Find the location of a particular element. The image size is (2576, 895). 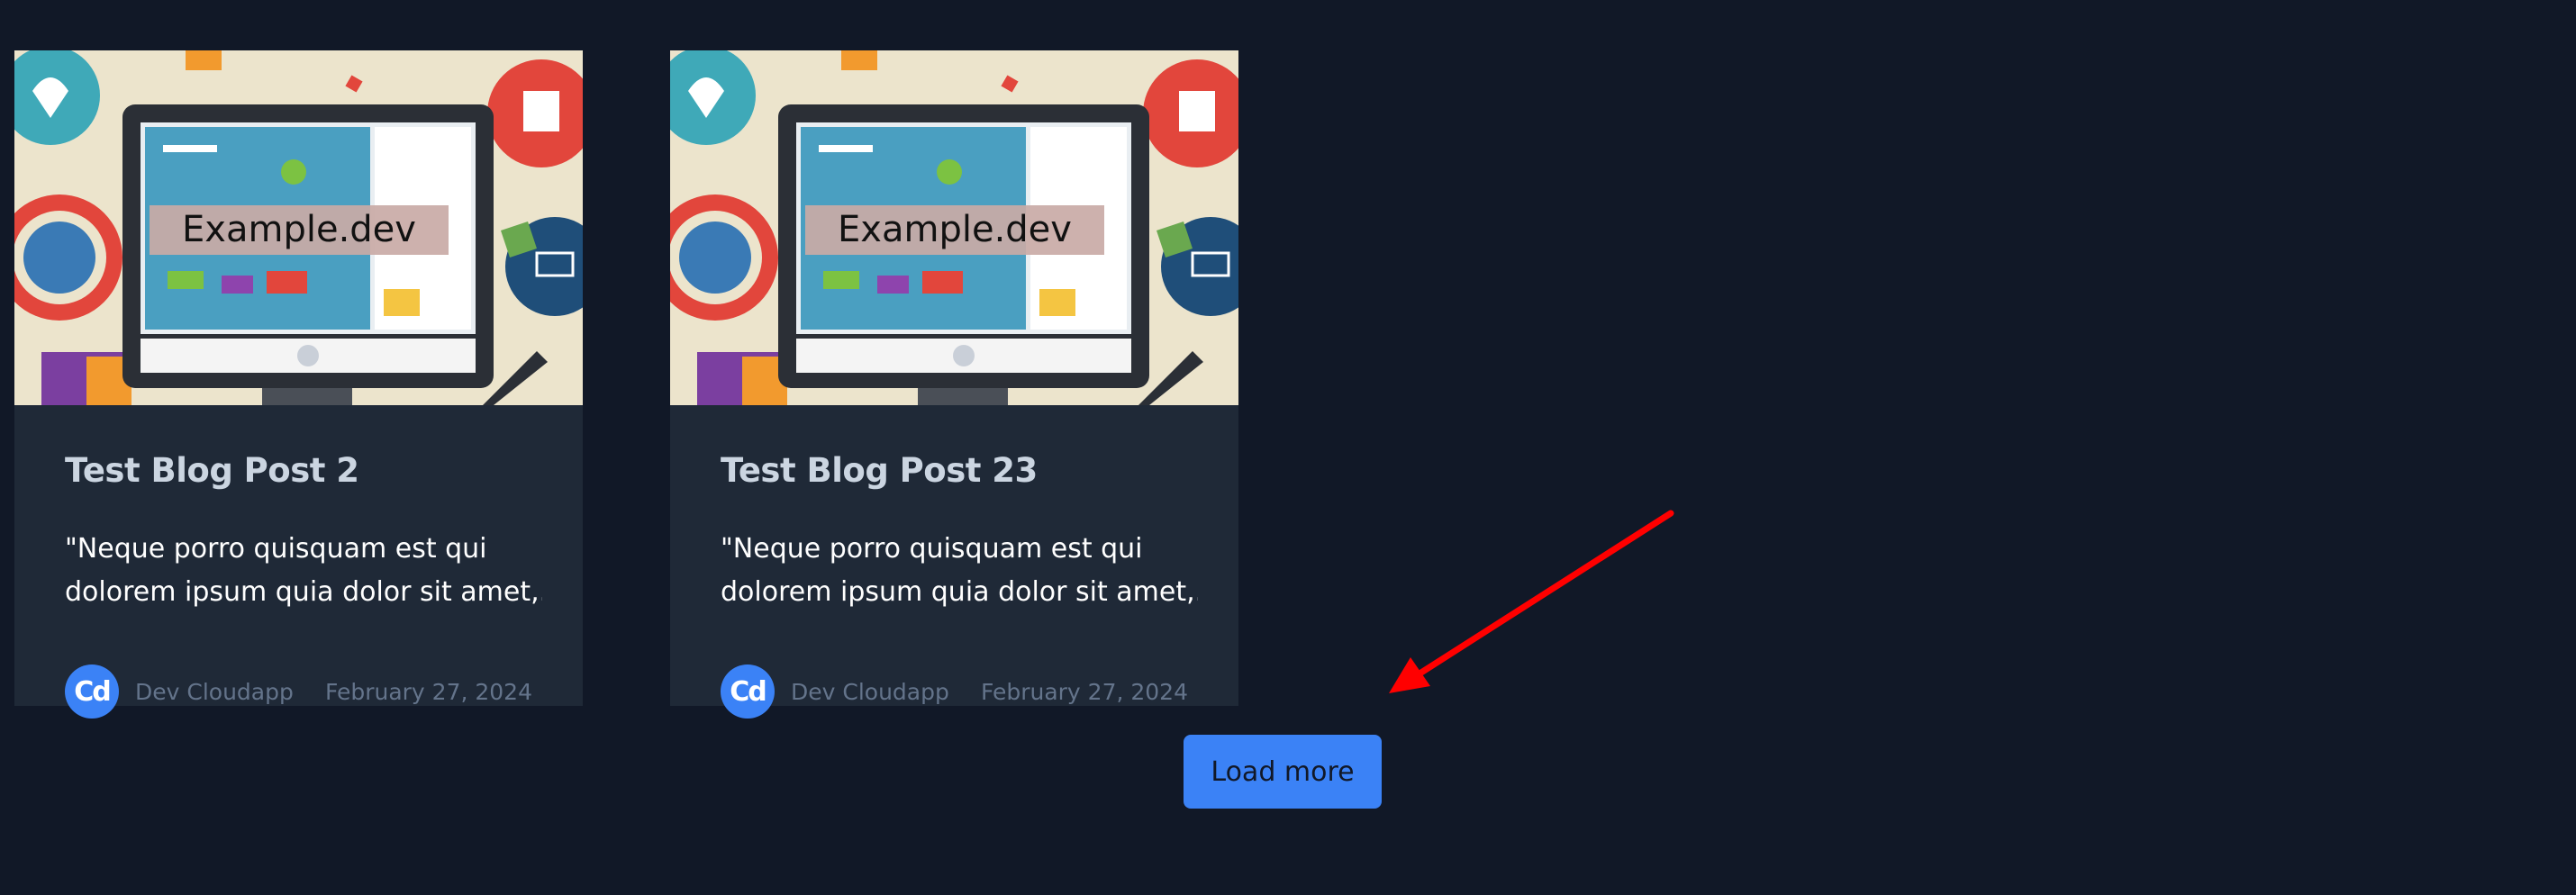

post-title: Test Blog Post 2 is located at coordinates (298, 449).